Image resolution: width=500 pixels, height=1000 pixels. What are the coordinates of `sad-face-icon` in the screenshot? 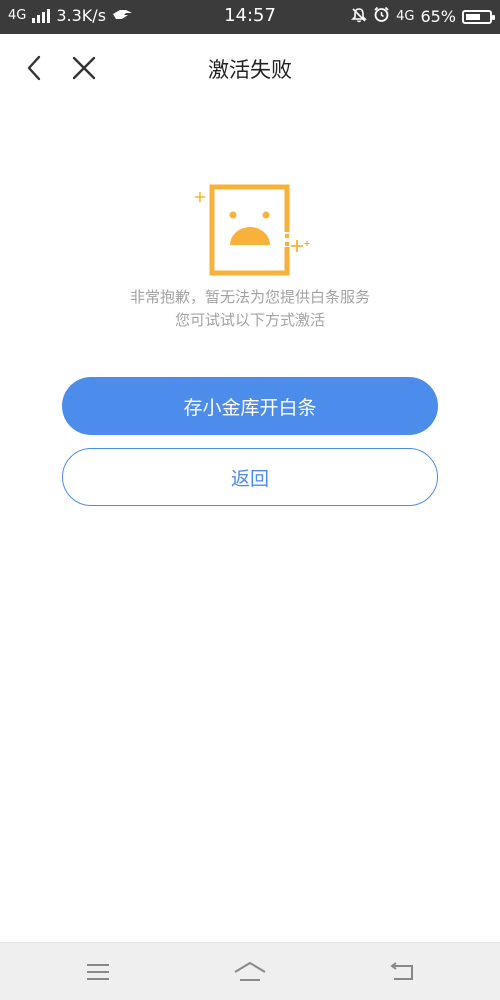 It's located at (252, 232).